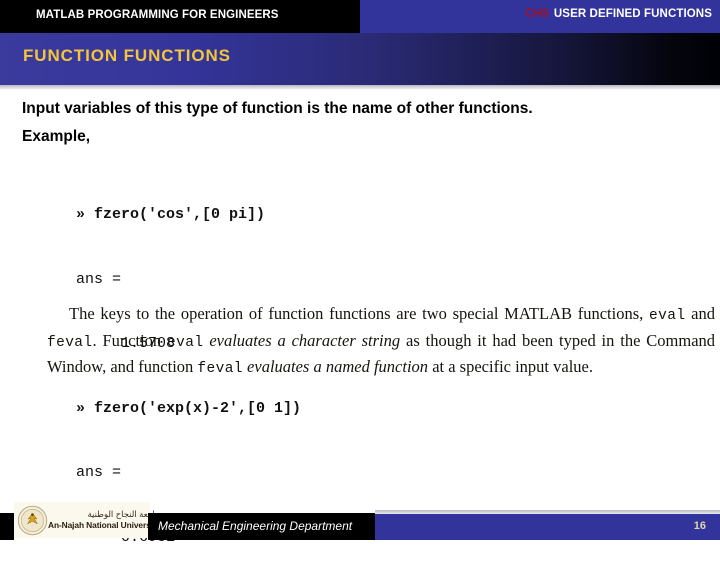 The image size is (720, 570). I want to click on page-title: FUNCTION FUNCTIONS, so click(127, 55).